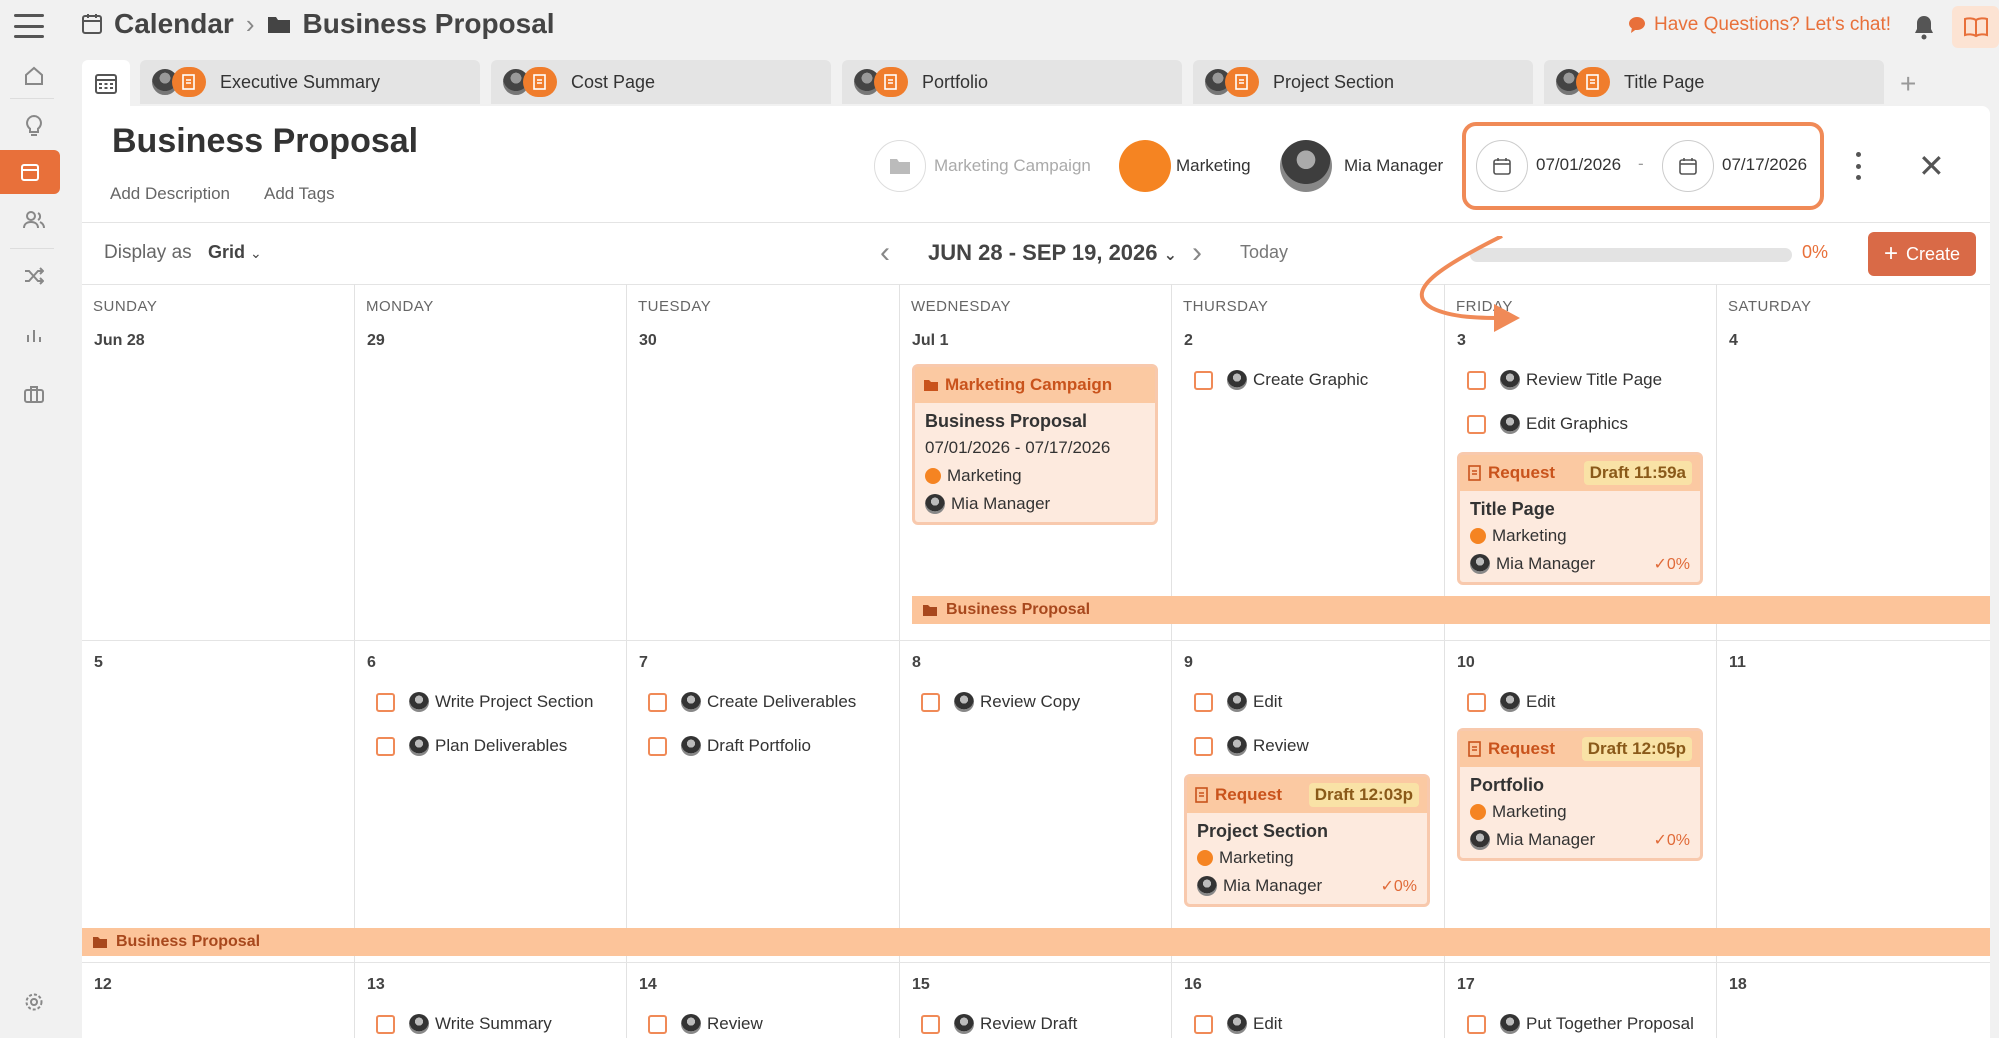 This screenshot has height=1038, width=1999. Describe the element at coordinates (1593, 82) in the screenshot. I see `request-badge-icon` at that location.